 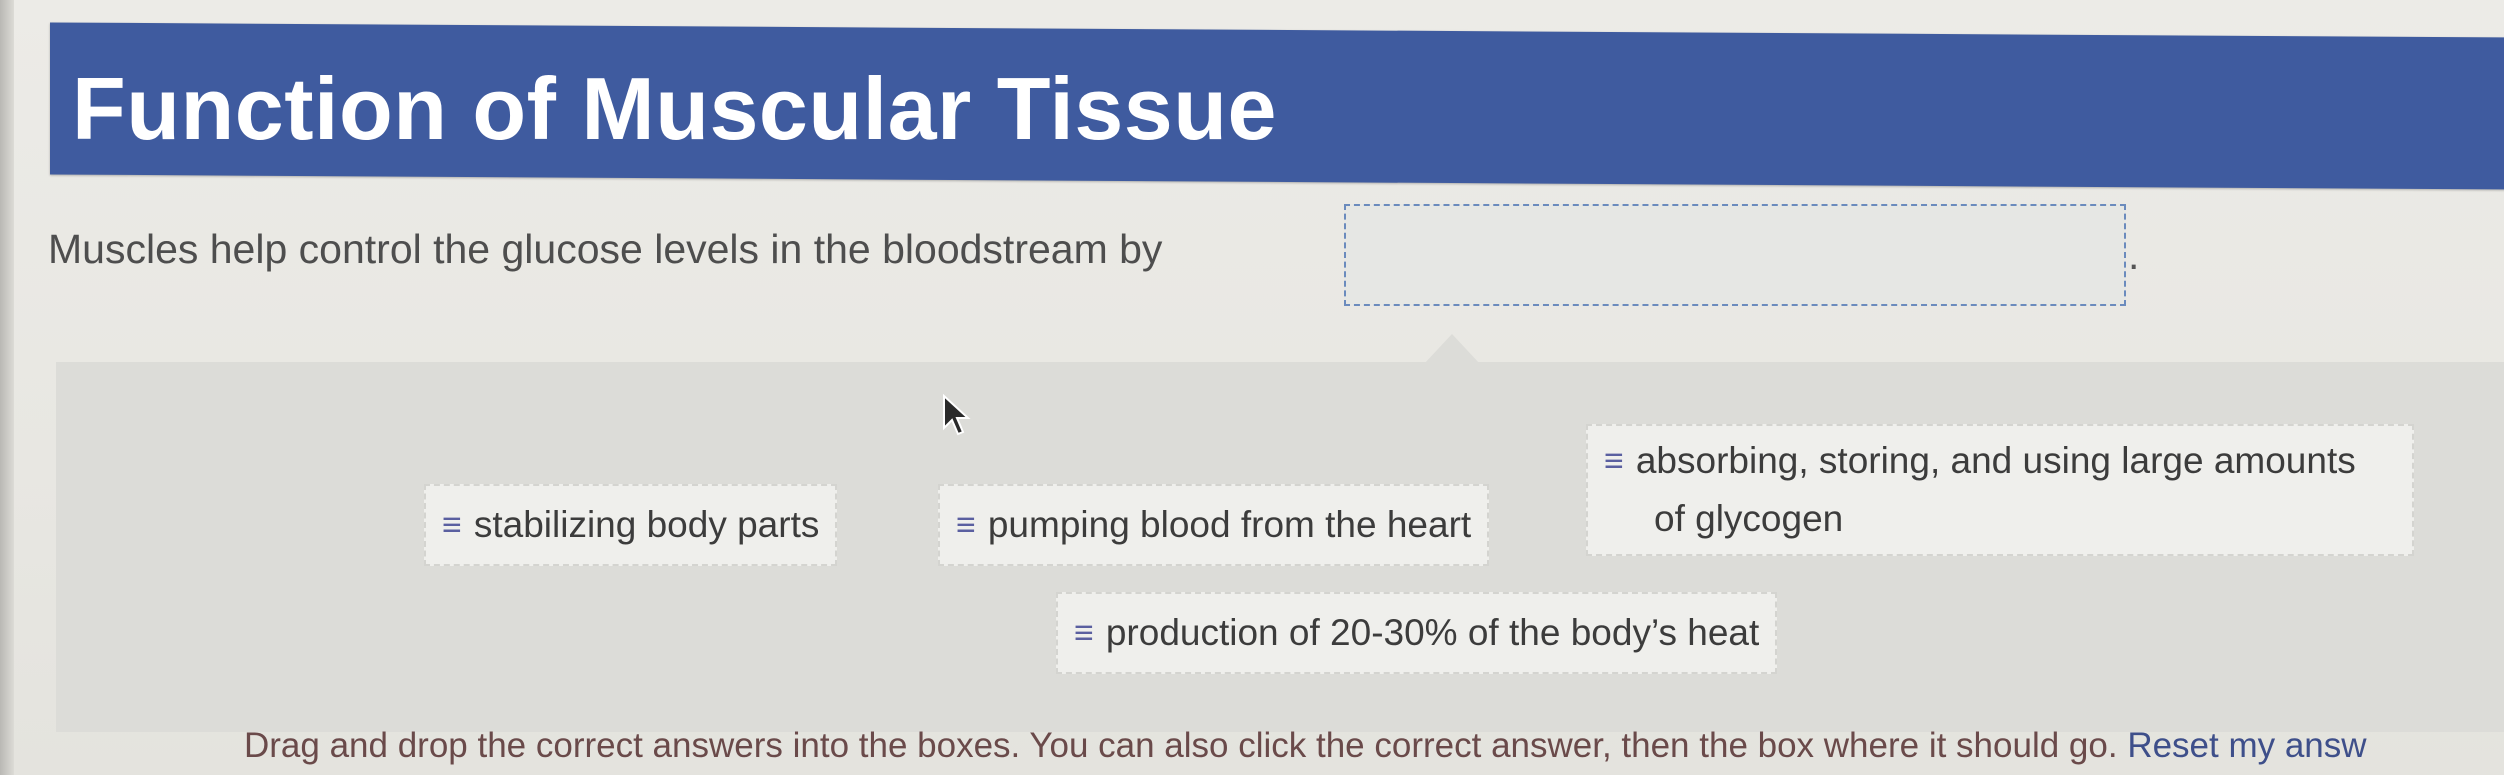 I want to click on window-edge, so click(x=7, y=387).